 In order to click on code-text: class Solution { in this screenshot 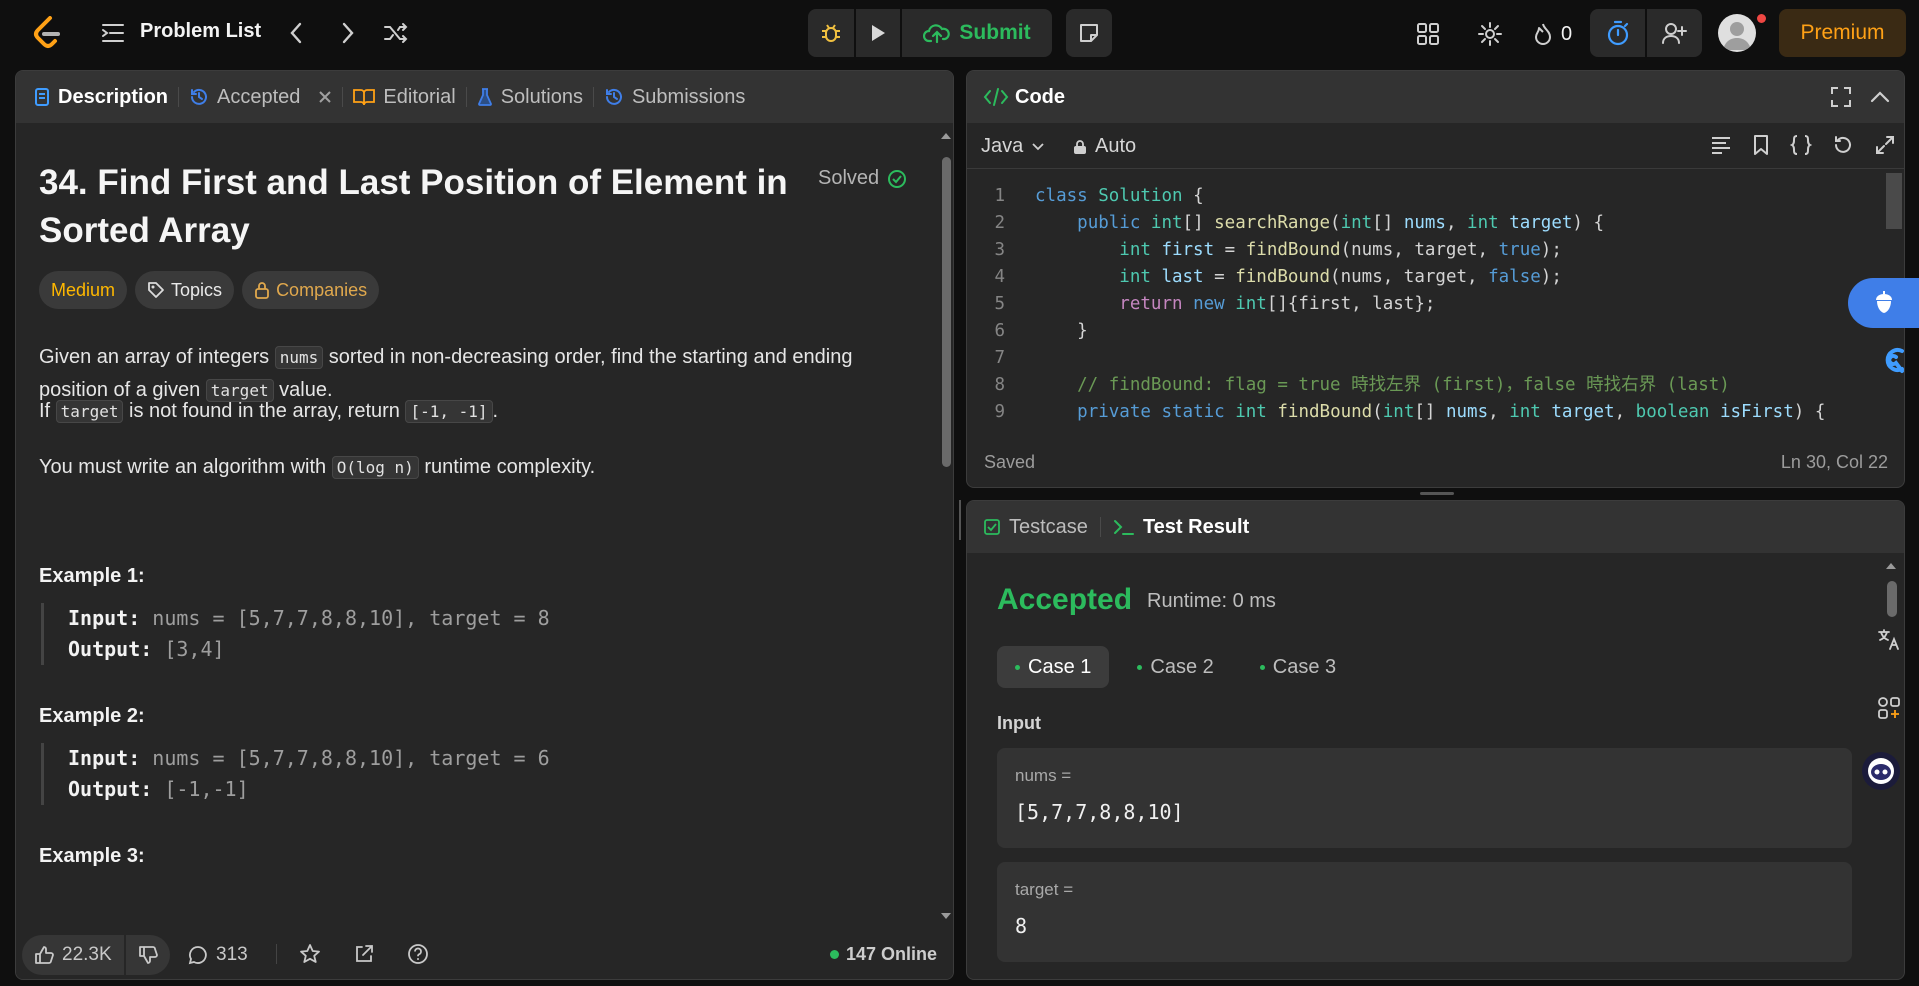, I will do `click(1119, 196)`.